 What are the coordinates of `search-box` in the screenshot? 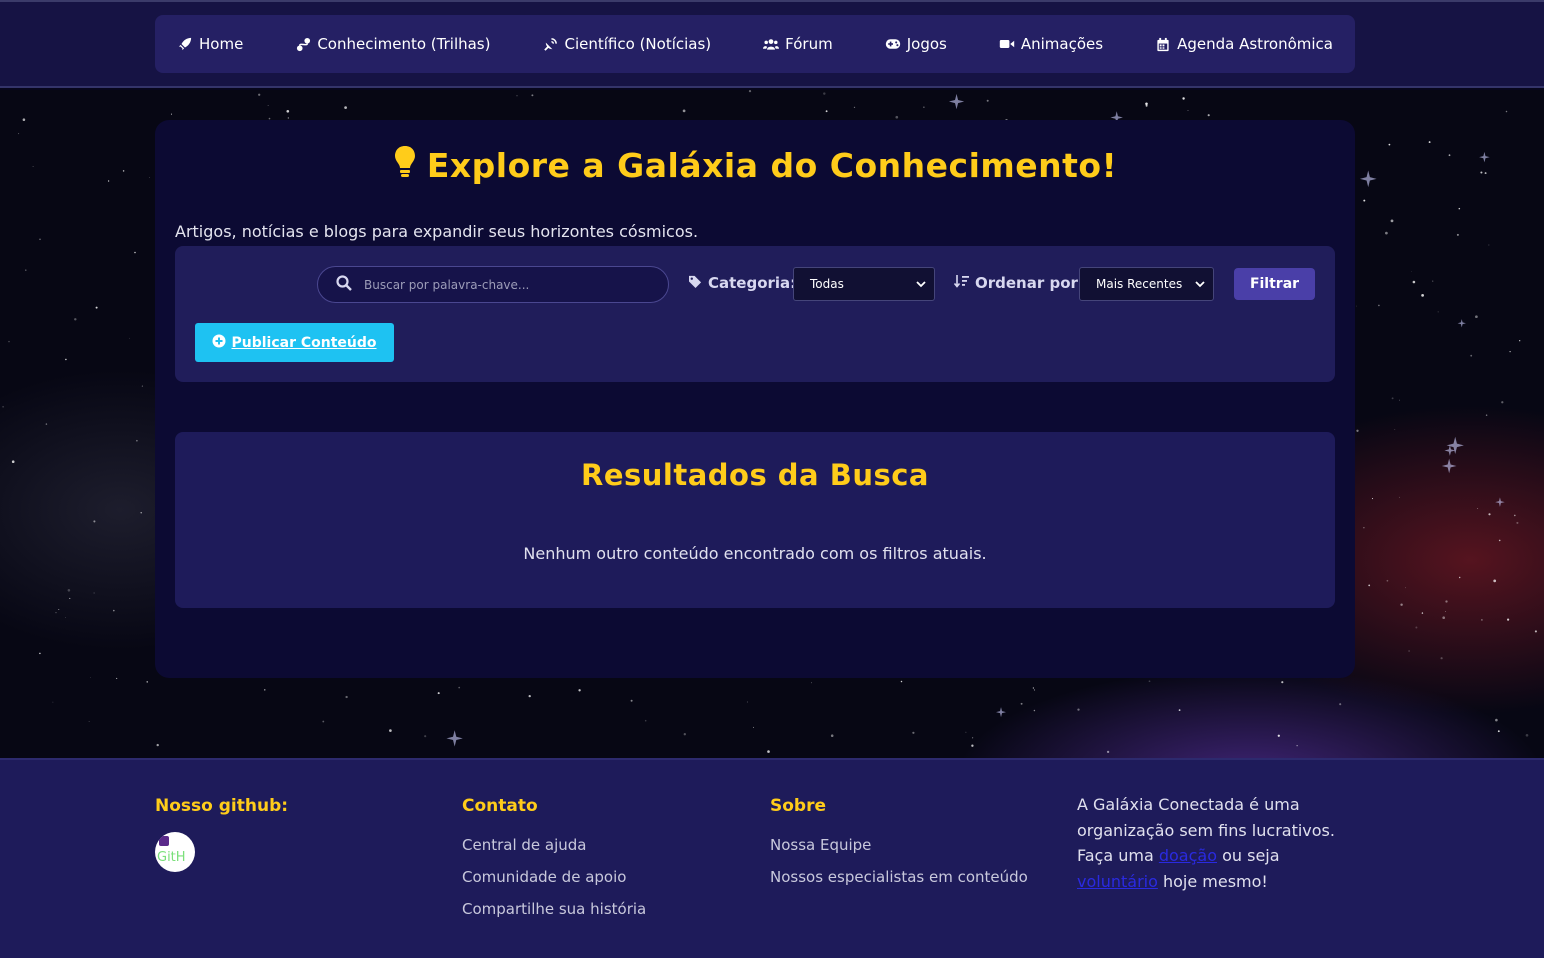 It's located at (493, 284).